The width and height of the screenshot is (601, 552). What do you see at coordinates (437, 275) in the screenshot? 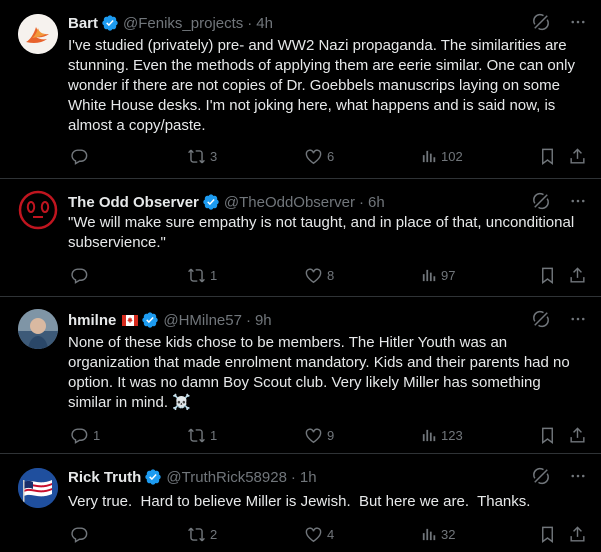
I see `views-button: 97` at bounding box center [437, 275].